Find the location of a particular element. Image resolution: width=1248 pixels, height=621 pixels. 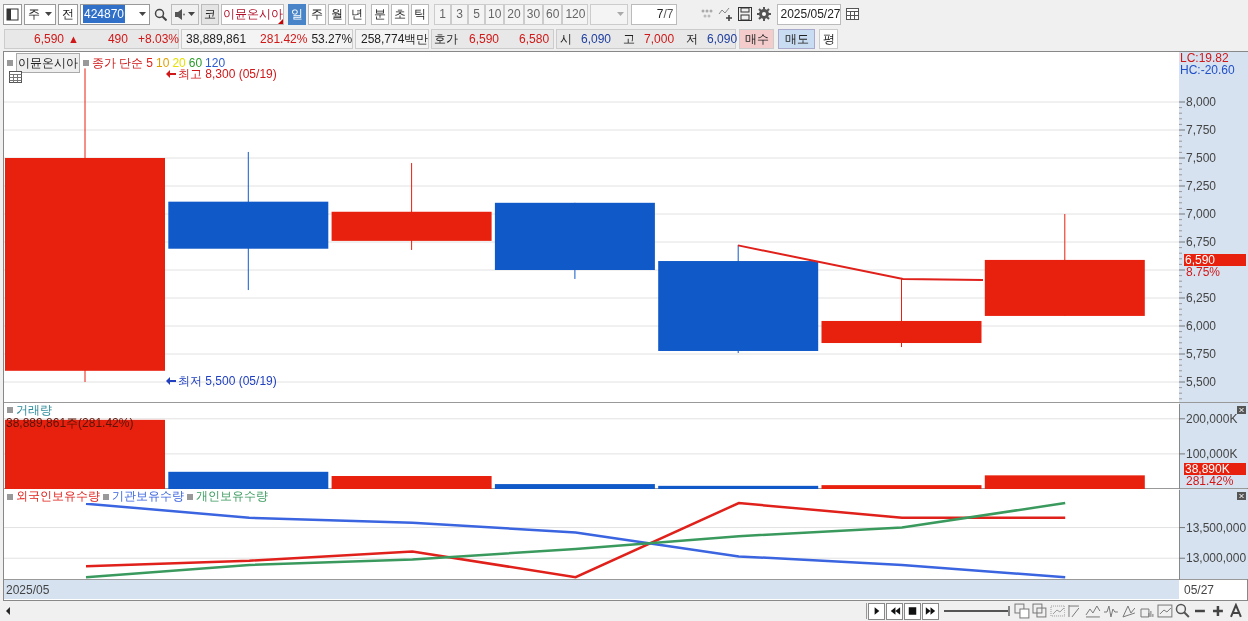

price-rate: 8.75% is located at coordinates (1203, 272).